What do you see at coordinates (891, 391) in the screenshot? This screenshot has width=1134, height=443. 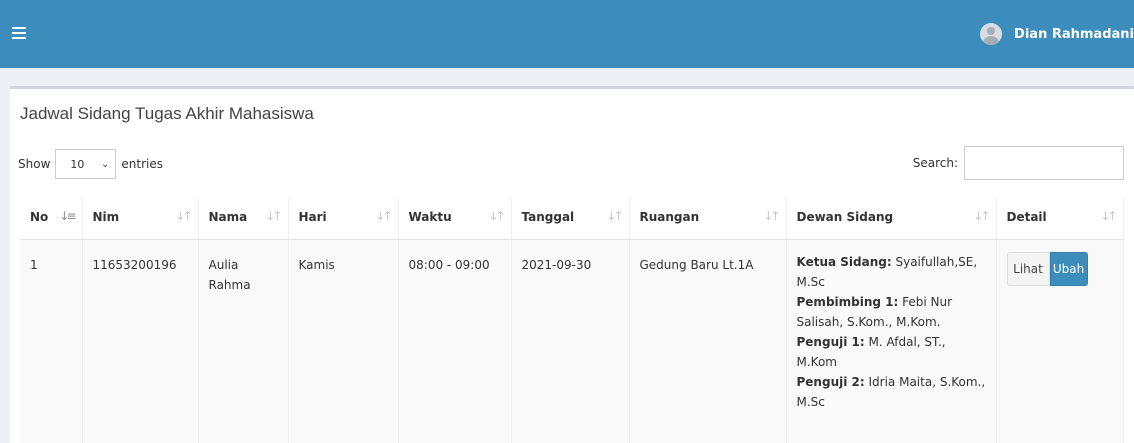 I see `dewan-entry: Penguji 2: Idria Maita, S.Kom., M.Sc` at bounding box center [891, 391].